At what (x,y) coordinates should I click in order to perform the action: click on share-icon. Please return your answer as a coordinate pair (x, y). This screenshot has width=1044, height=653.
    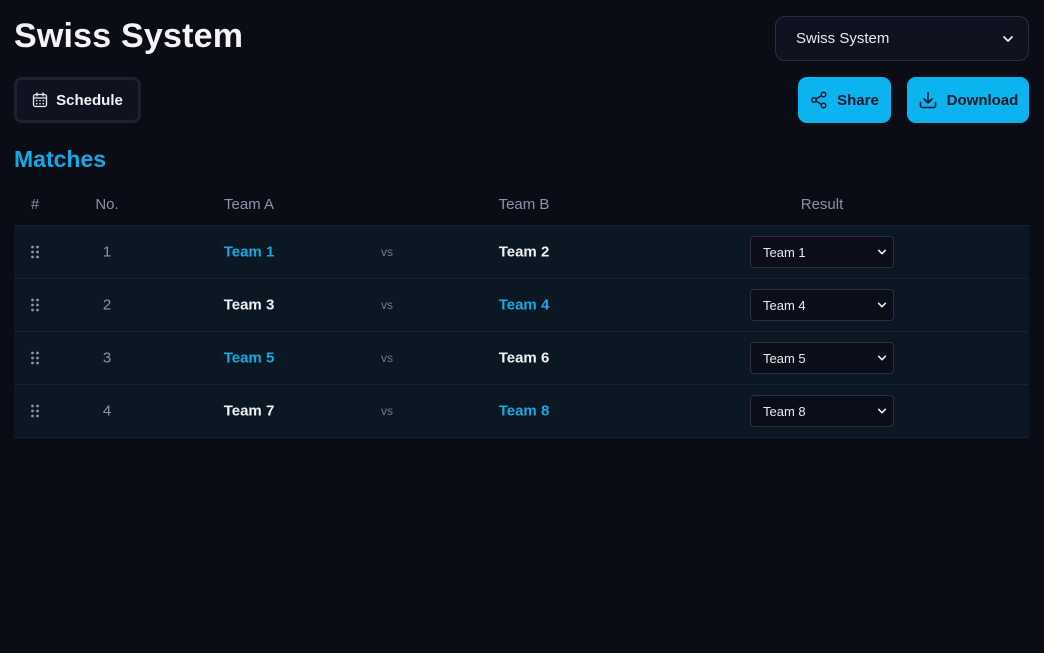
    Looking at the image, I should click on (819, 100).